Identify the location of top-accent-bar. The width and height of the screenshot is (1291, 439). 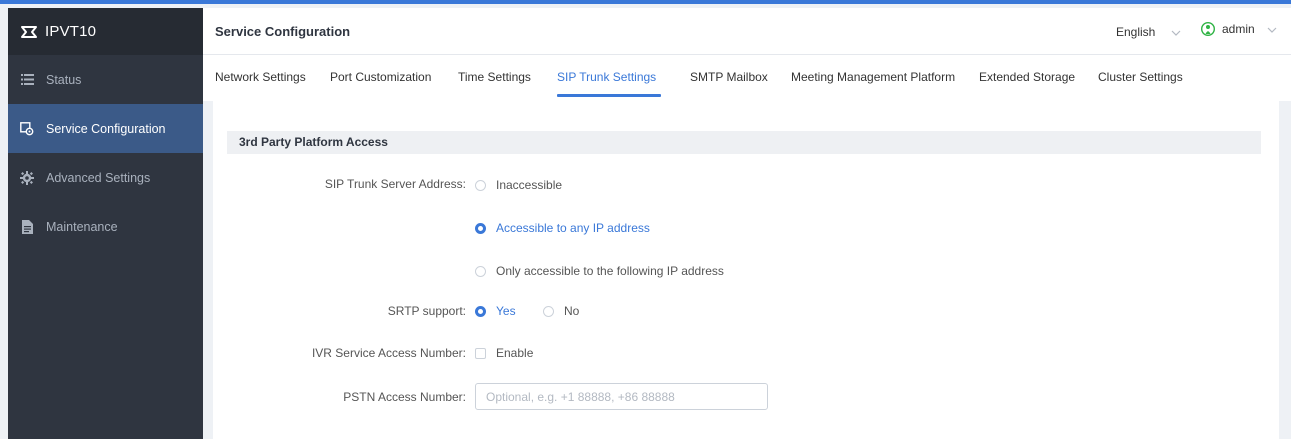
(645, 2).